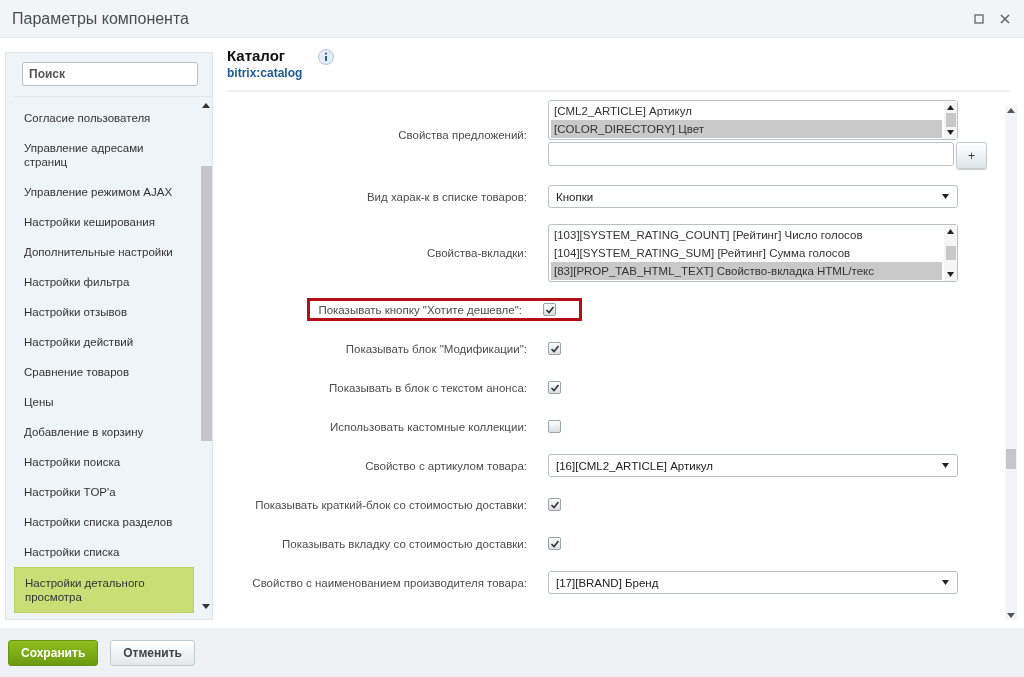 The image size is (1024, 677). Describe the element at coordinates (476, 253) in the screenshot. I see `field-label: Свойства-вкладки:` at that location.